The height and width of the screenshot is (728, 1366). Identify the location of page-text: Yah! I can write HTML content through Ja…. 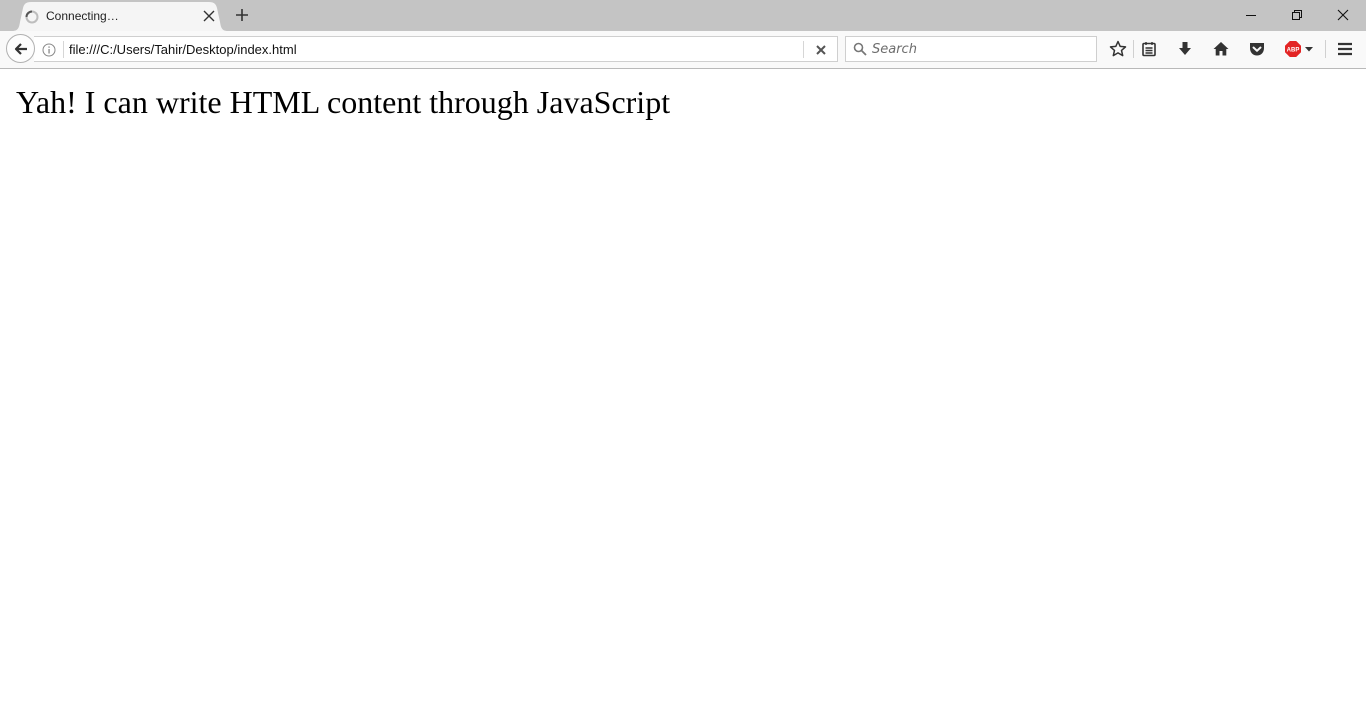
(343, 102).